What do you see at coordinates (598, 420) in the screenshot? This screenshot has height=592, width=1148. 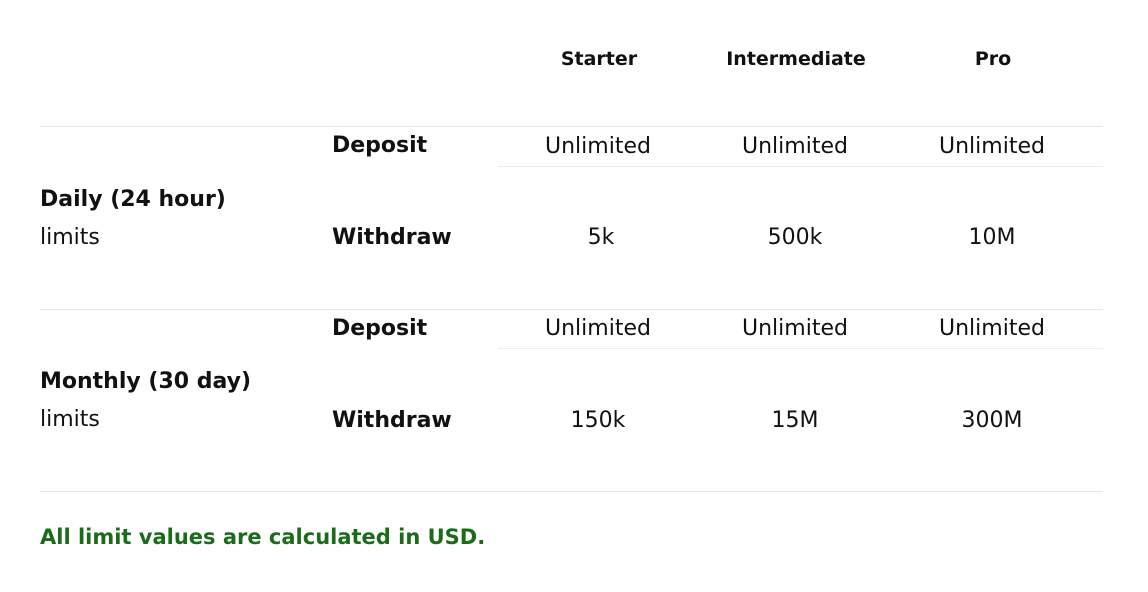 I see `cell-monthly-withdraw-starter: 150k` at bounding box center [598, 420].